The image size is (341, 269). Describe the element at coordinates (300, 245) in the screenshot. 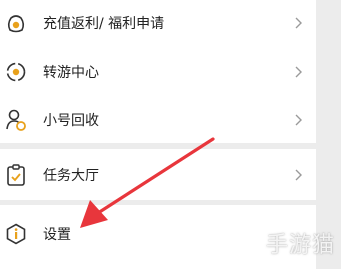

I see `watermark: 手游猫` at that location.